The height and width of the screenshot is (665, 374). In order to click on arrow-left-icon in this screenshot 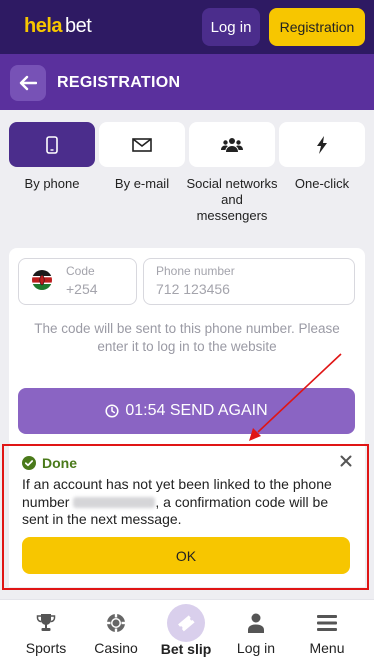, I will do `click(28, 83)`.